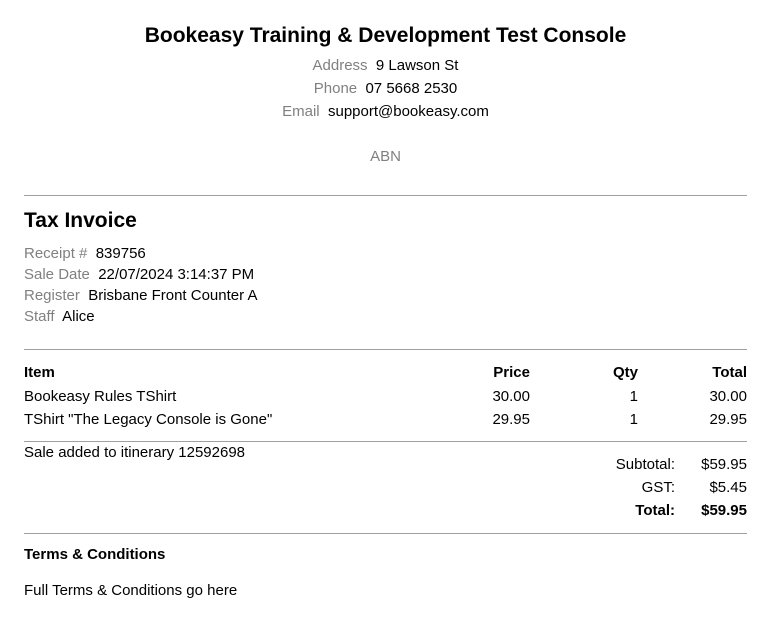 The height and width of the screenshot is (642, 775). I want to click on receipt-row: Receipt # 839756, so click(140, 253).